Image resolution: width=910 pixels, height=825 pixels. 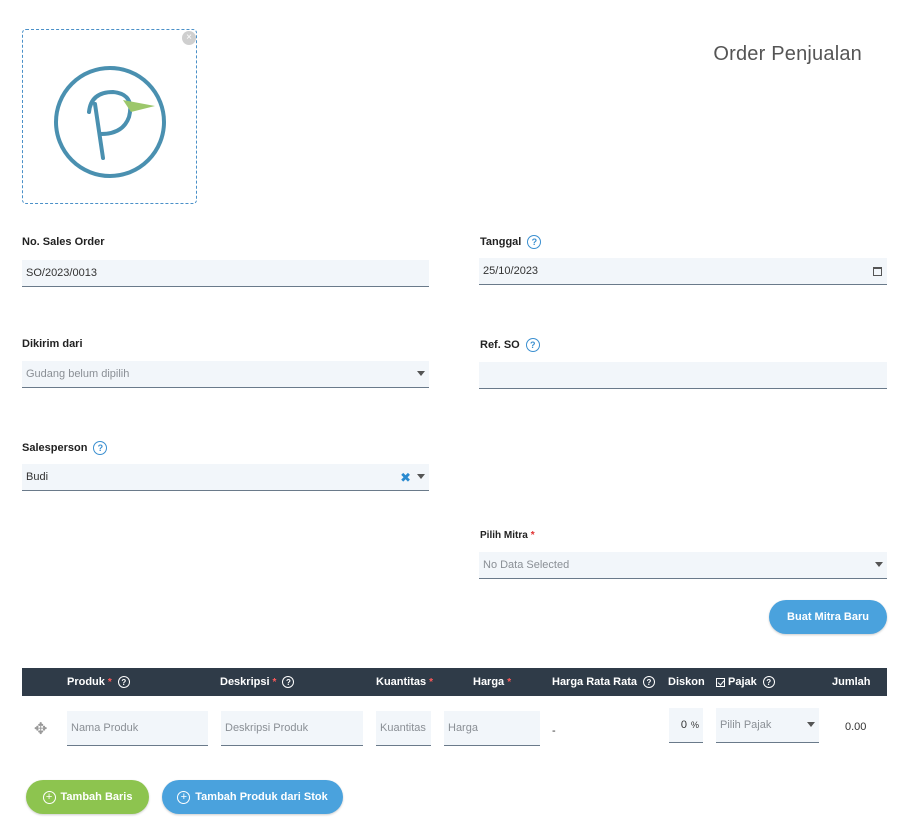 I want to click on tambah-produk-stok-button: + Tambah Produk dari Stok, so click(x=252, y=797).